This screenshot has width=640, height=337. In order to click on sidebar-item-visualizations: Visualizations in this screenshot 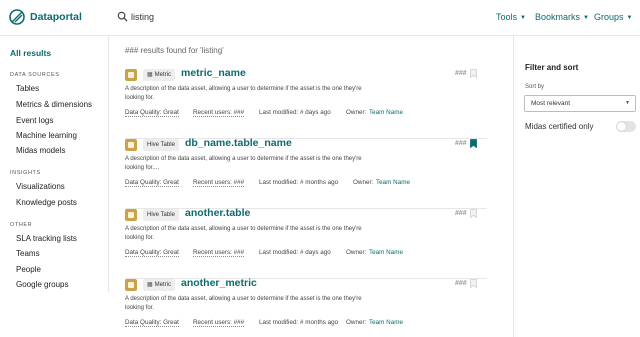, I will do `click(40, 186)`.